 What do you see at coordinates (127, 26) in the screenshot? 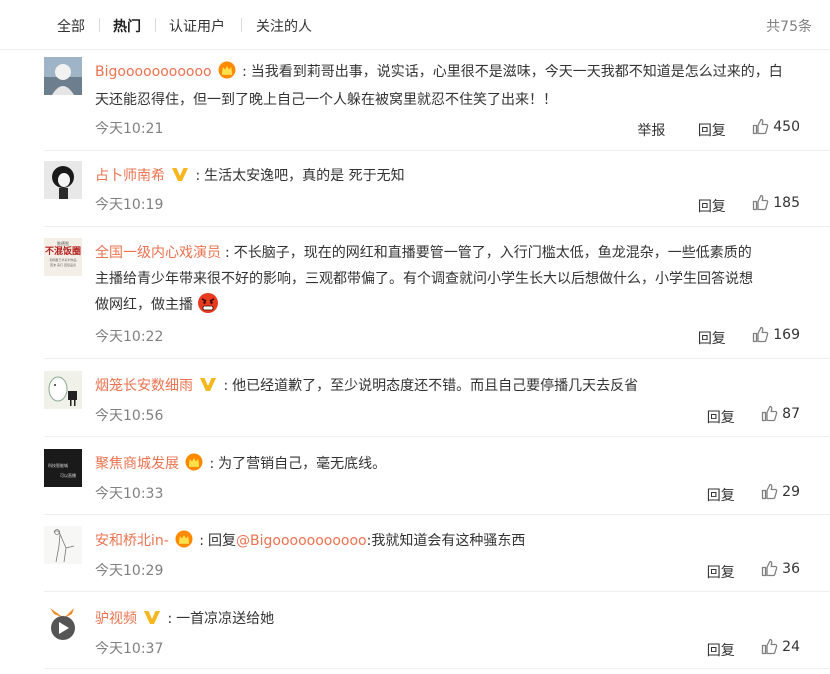
I see `tab-hot: 热门` at bounding box center [127, 26].